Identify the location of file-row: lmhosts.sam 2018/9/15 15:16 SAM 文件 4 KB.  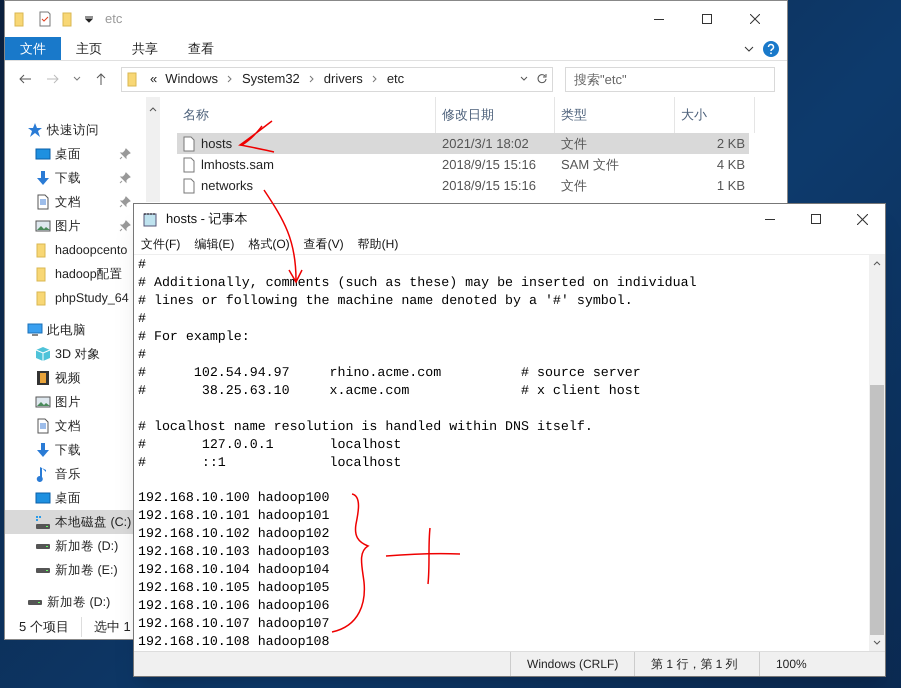
(463, 164).